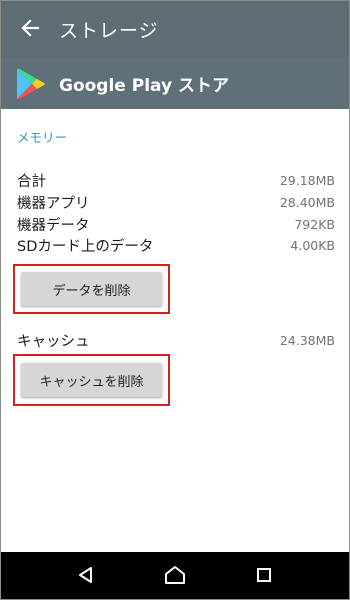 This screenshot has height=600, width=350. Describe the element at coordinates (42, 137) in the screenshot. I see `memory-section-header: メモリー` at that location.